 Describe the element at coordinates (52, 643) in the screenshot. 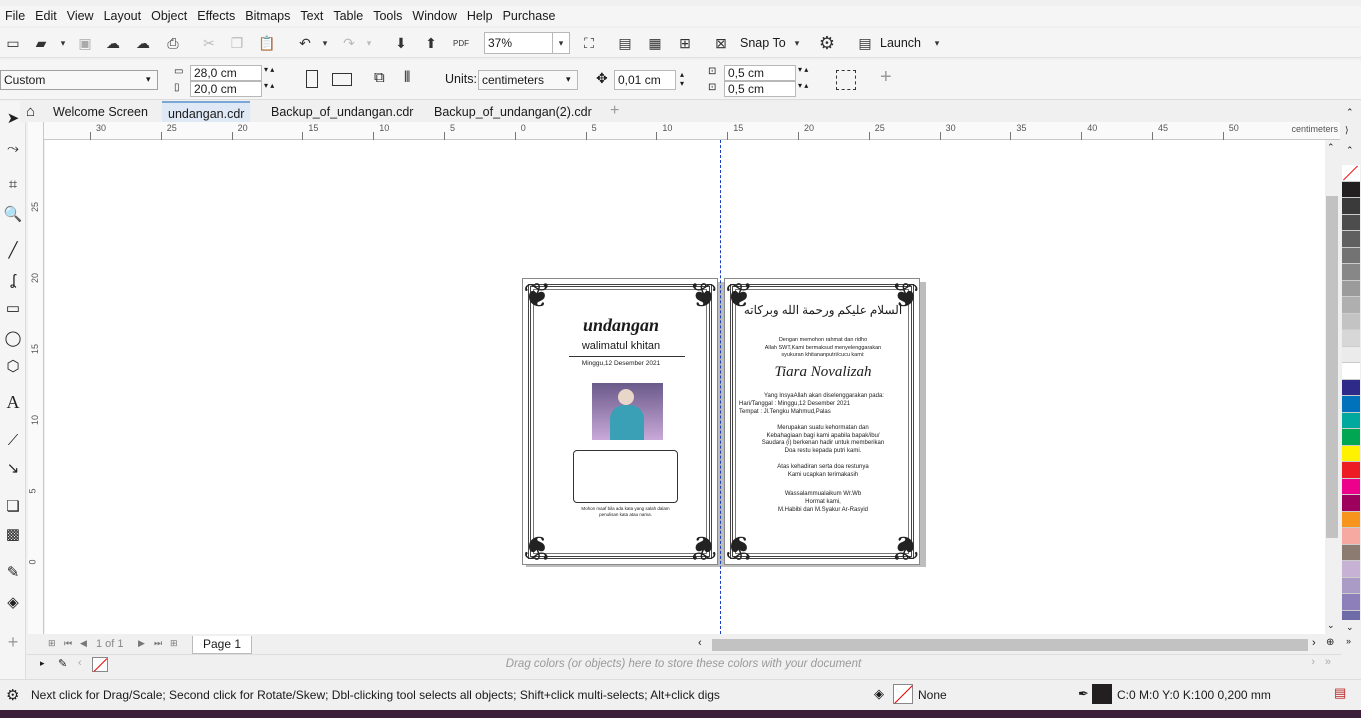

I see `add-page-before-icon: ⊞` at that location.